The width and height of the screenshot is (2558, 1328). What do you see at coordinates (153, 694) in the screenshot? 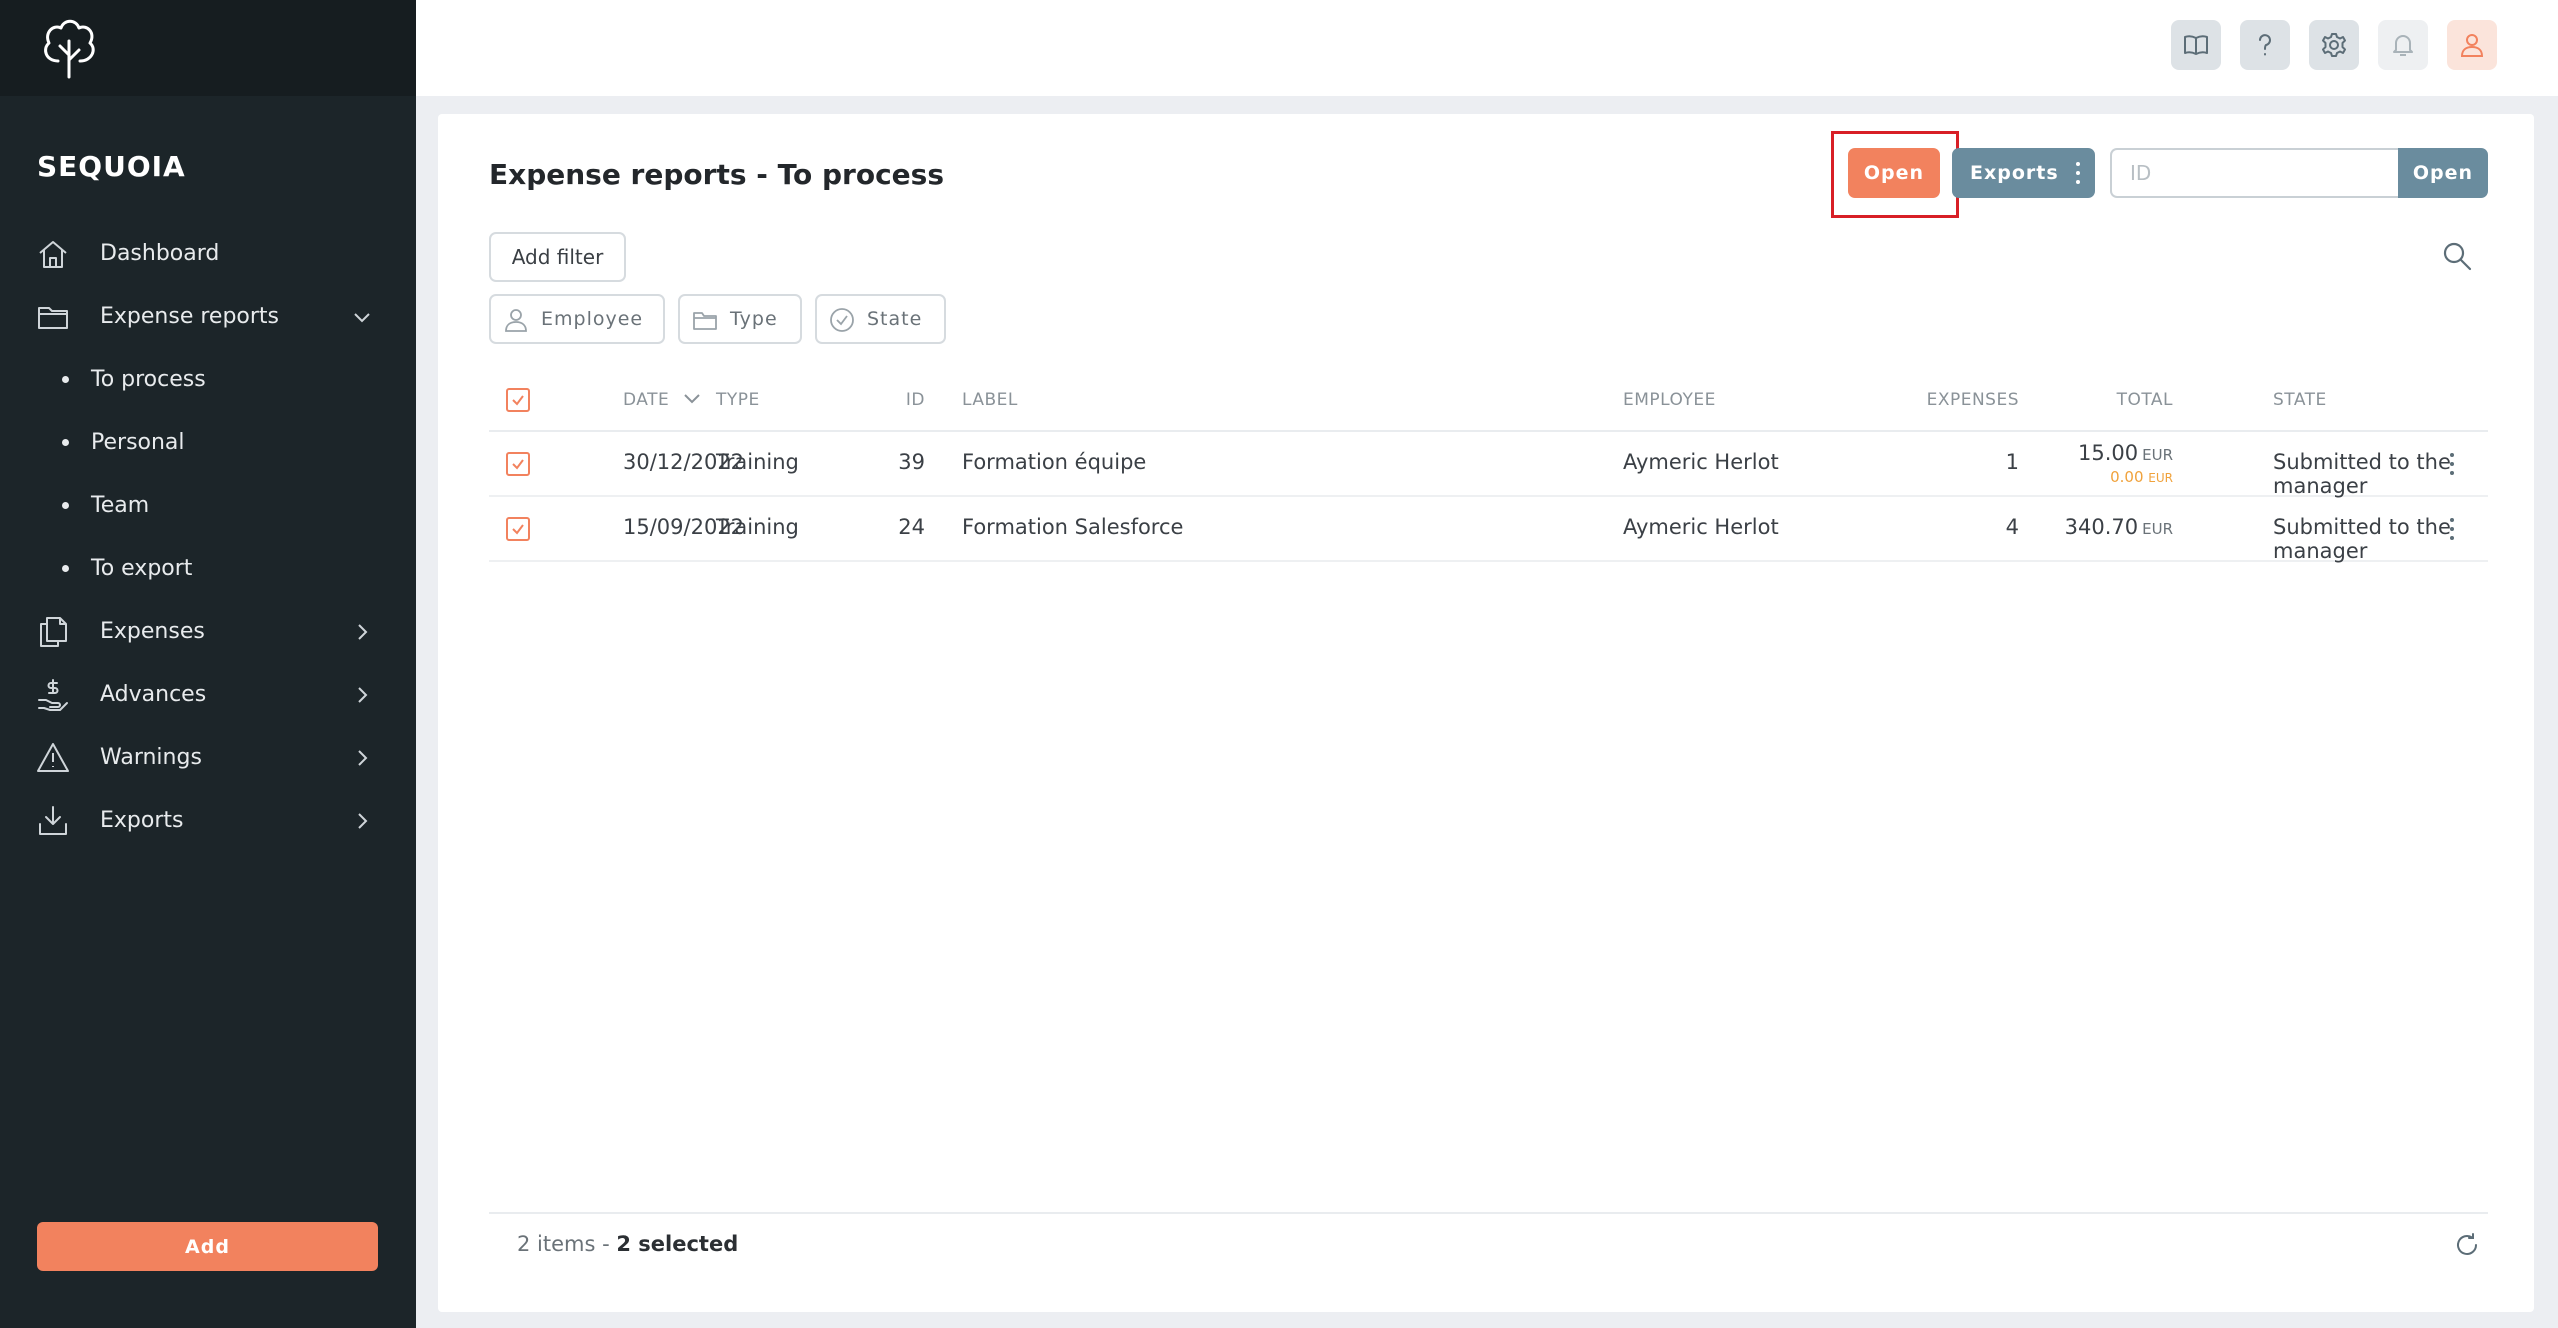
I see `sidebar-item-label: Advances` at bounding box center [153, 694].